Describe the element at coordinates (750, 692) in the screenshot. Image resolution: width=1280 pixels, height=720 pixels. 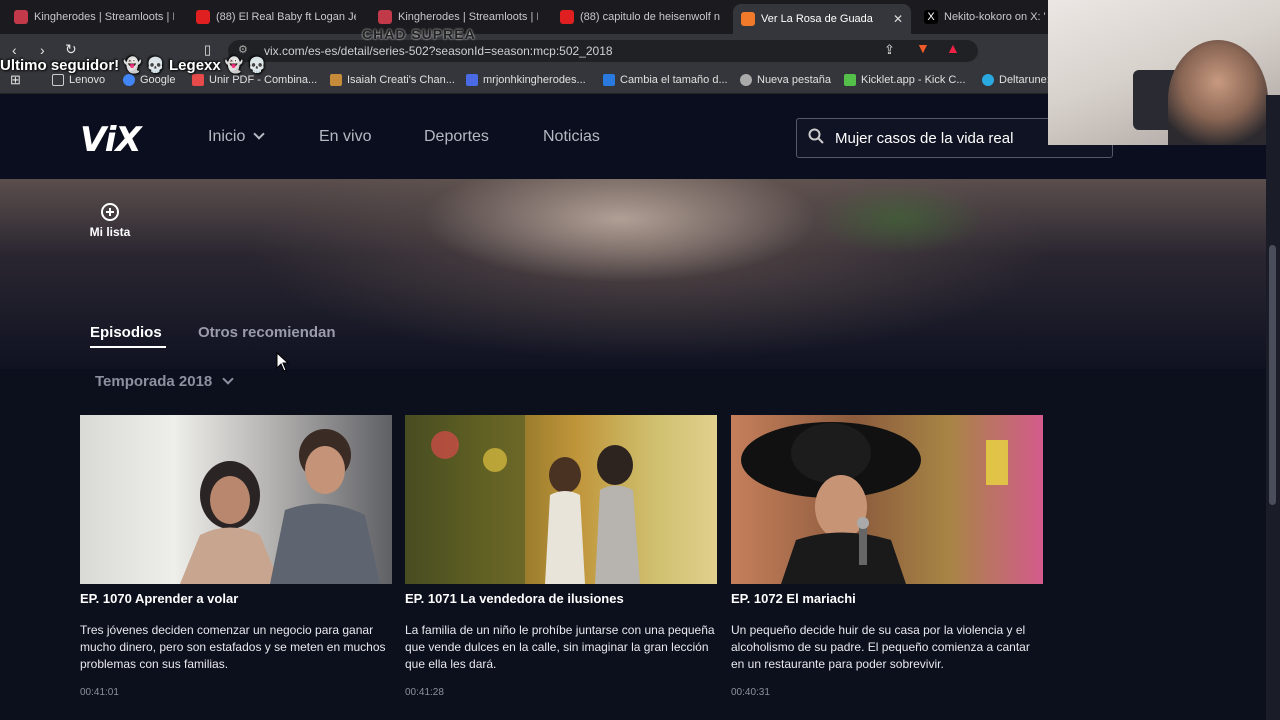
I see `episode-duration: 00:40:31` at that location.